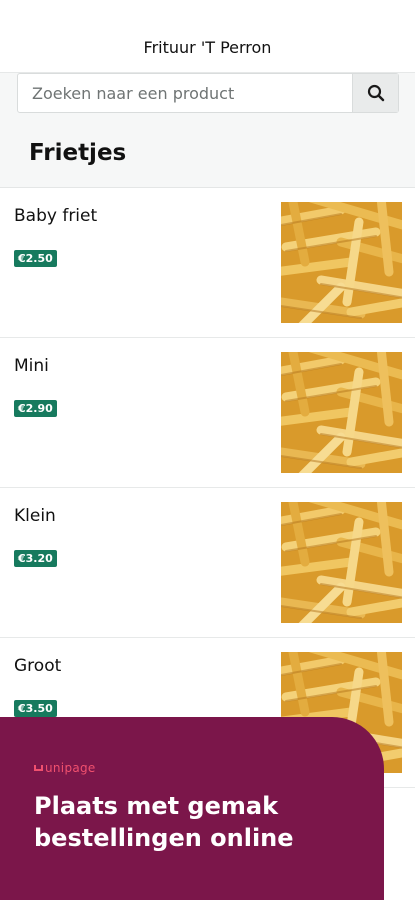 The image size is (415, 900). What do you see at coordinates (35, 408) in the screenshot?
I see `price-badge: €2.90` at bounding box center [35, 408].